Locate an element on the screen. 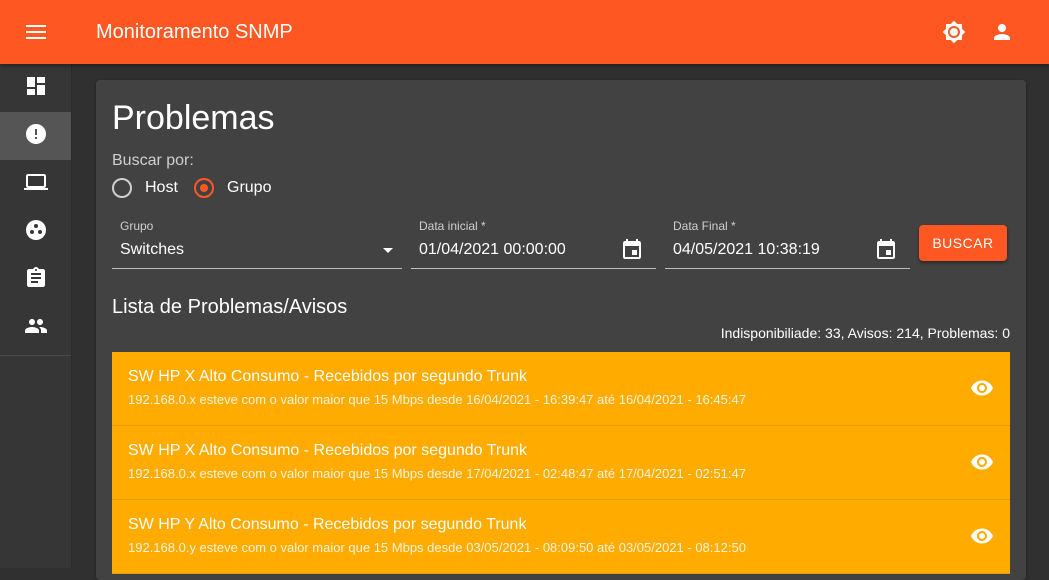  page-title: Problemas is located at coordinates (193, 118).